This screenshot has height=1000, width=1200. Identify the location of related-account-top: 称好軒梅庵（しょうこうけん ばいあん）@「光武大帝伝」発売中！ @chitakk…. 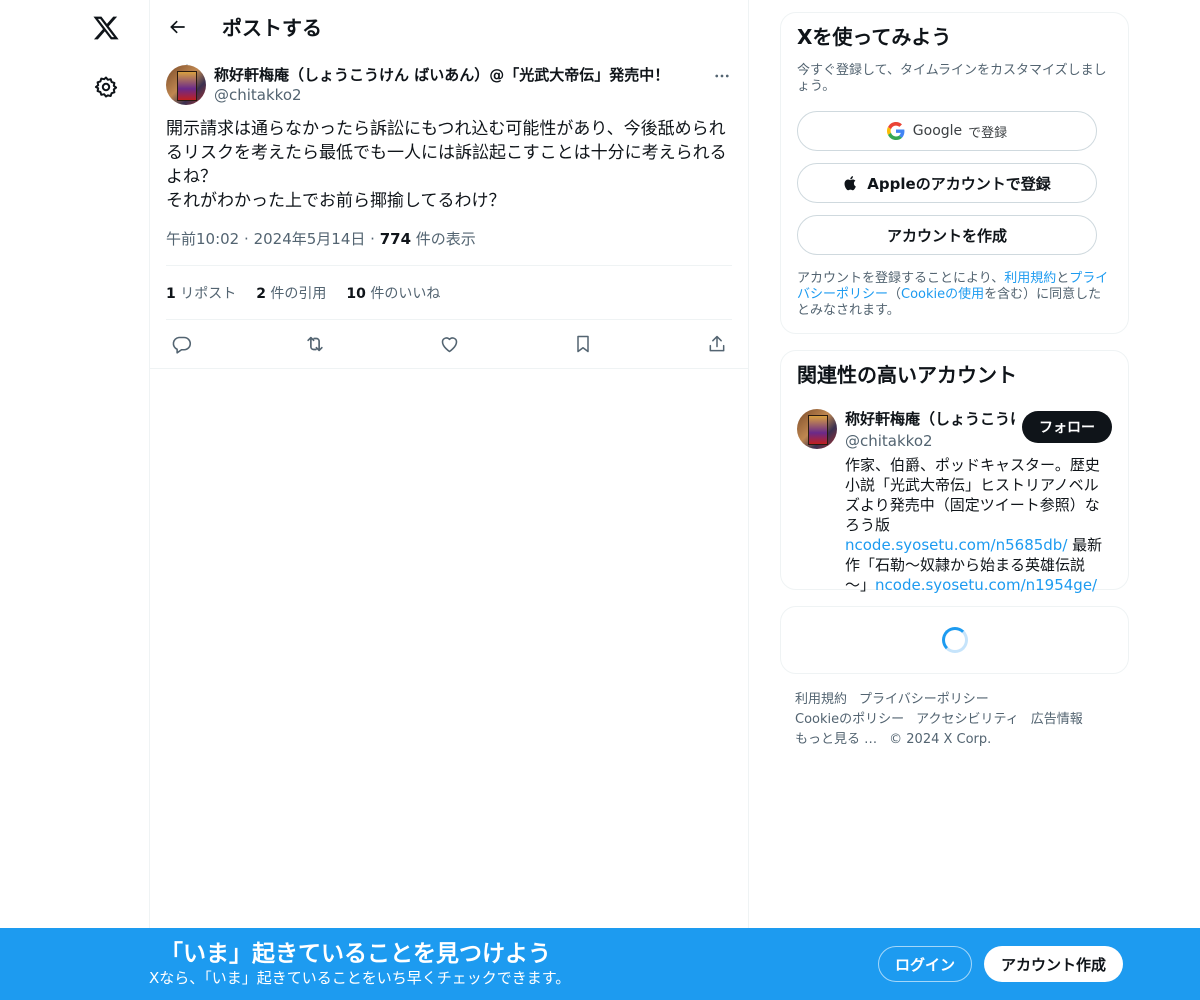
(978, 430).